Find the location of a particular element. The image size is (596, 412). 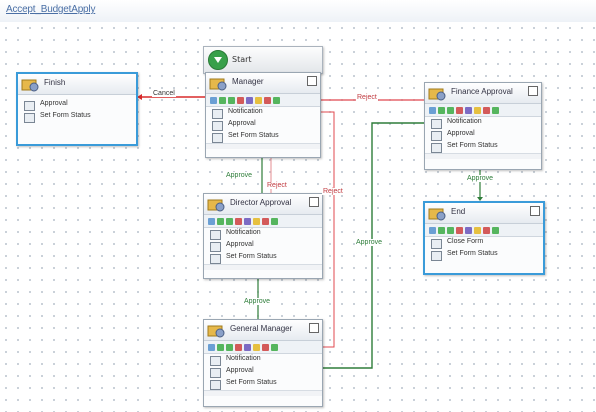

node-header: Director Approval is located at coordinates (263, 204).